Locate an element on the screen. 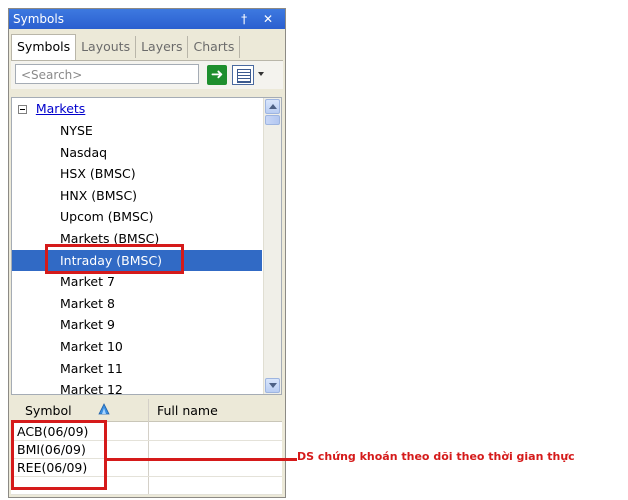  chevron-down-icon is located at coordinates (261, 74).